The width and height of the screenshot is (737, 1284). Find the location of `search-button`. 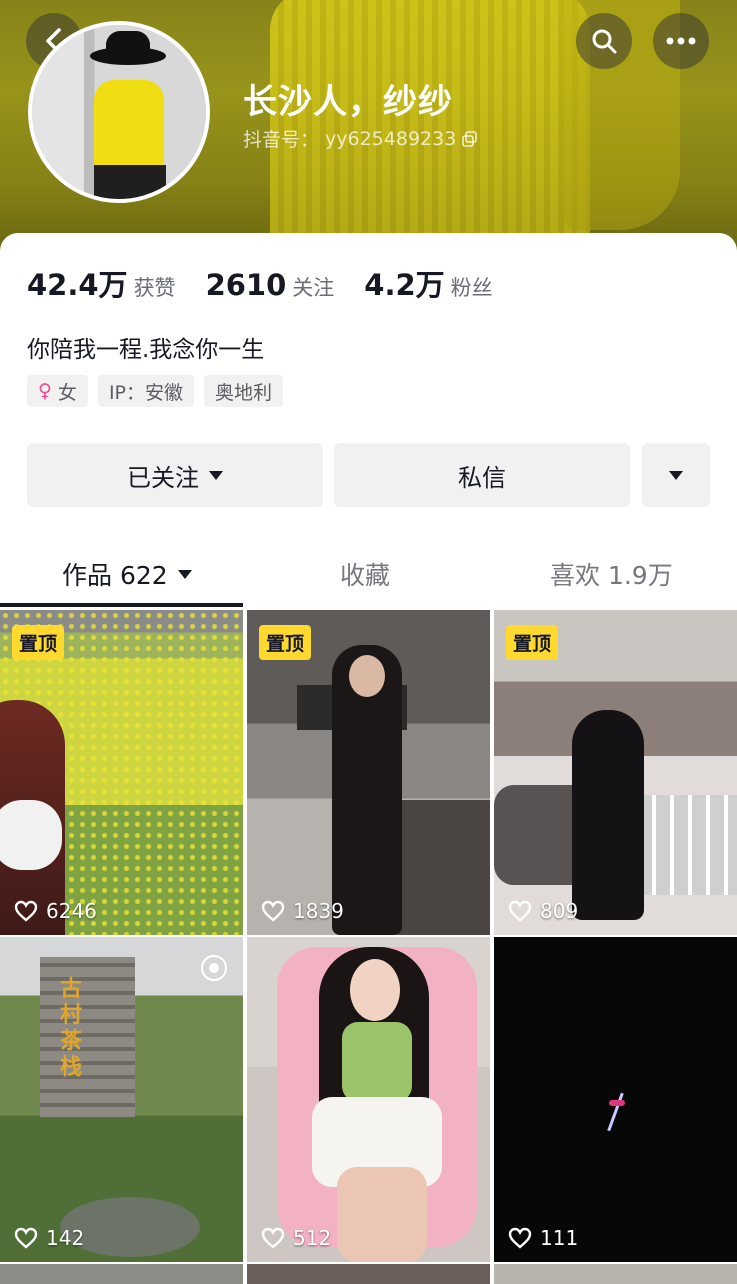

search-button is located at coordinates (604, 41).